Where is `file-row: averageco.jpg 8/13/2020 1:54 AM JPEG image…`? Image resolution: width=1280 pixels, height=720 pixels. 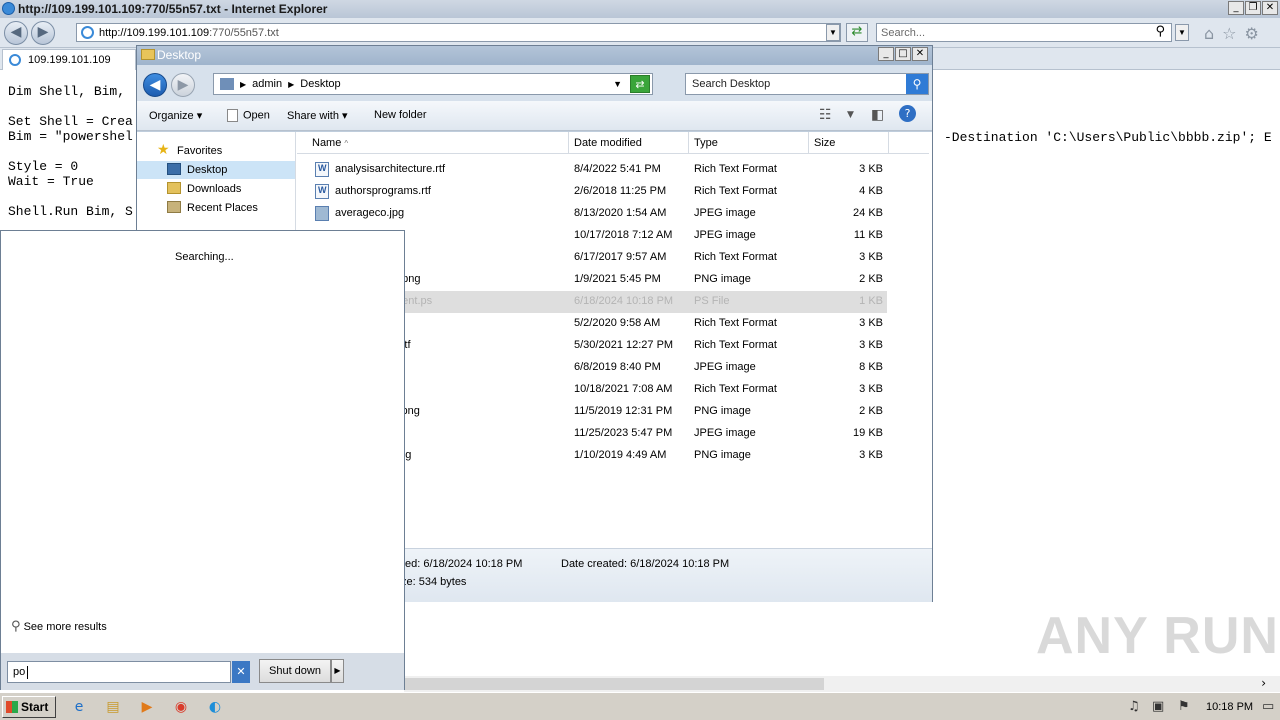
file-row: averageco.jpg 8/13/2020 1:54 AM JPEG image… is located at coordinates (592, 214).